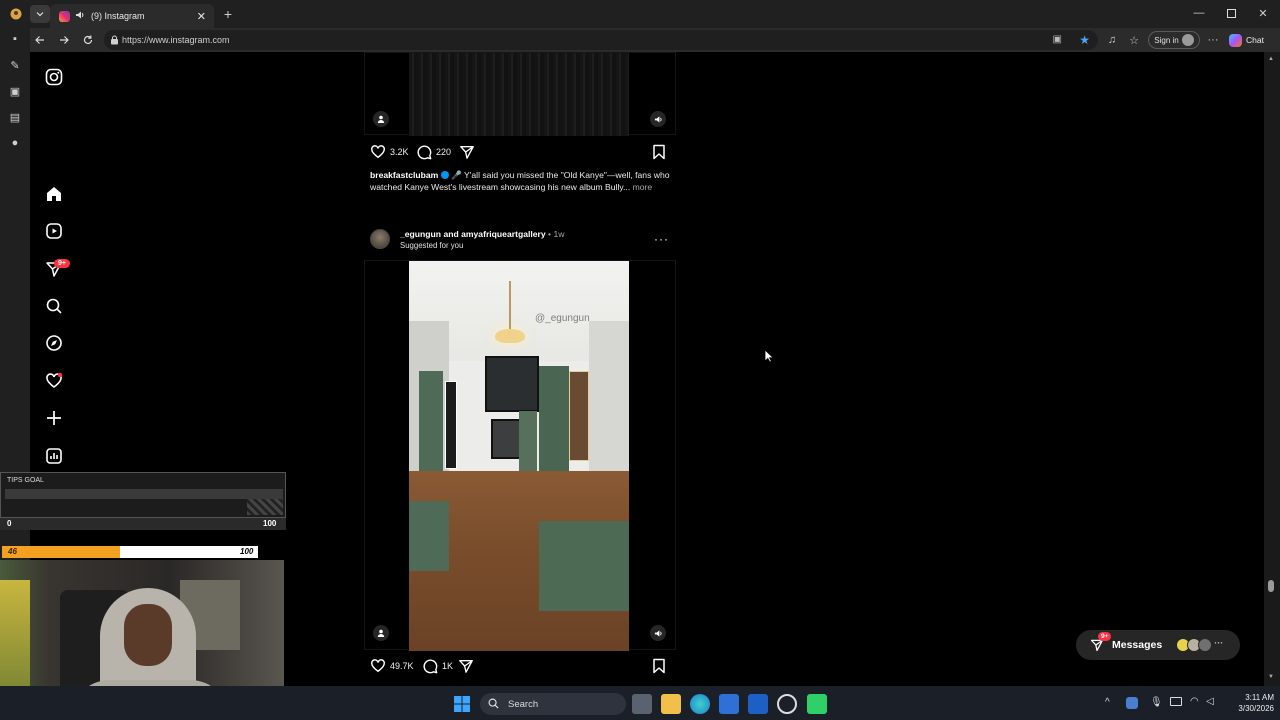 This screenshot has width=1280, height=720. I want to click on more-avatars-icon: ···, so click(1219, 643).